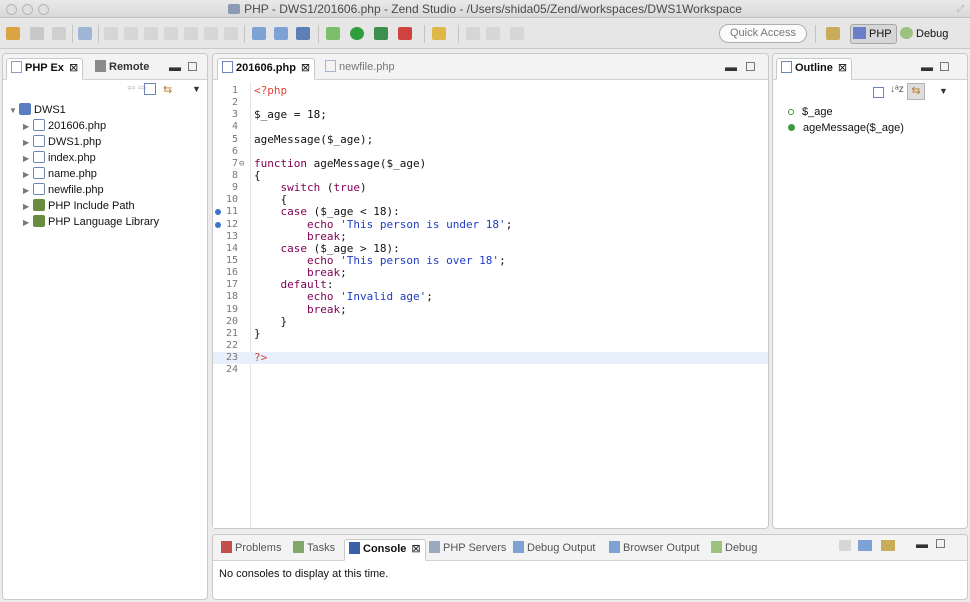  Describe the element at coordinates (385, 550) in the screenshot. I see `tab-console: Console ⊠` at that location.